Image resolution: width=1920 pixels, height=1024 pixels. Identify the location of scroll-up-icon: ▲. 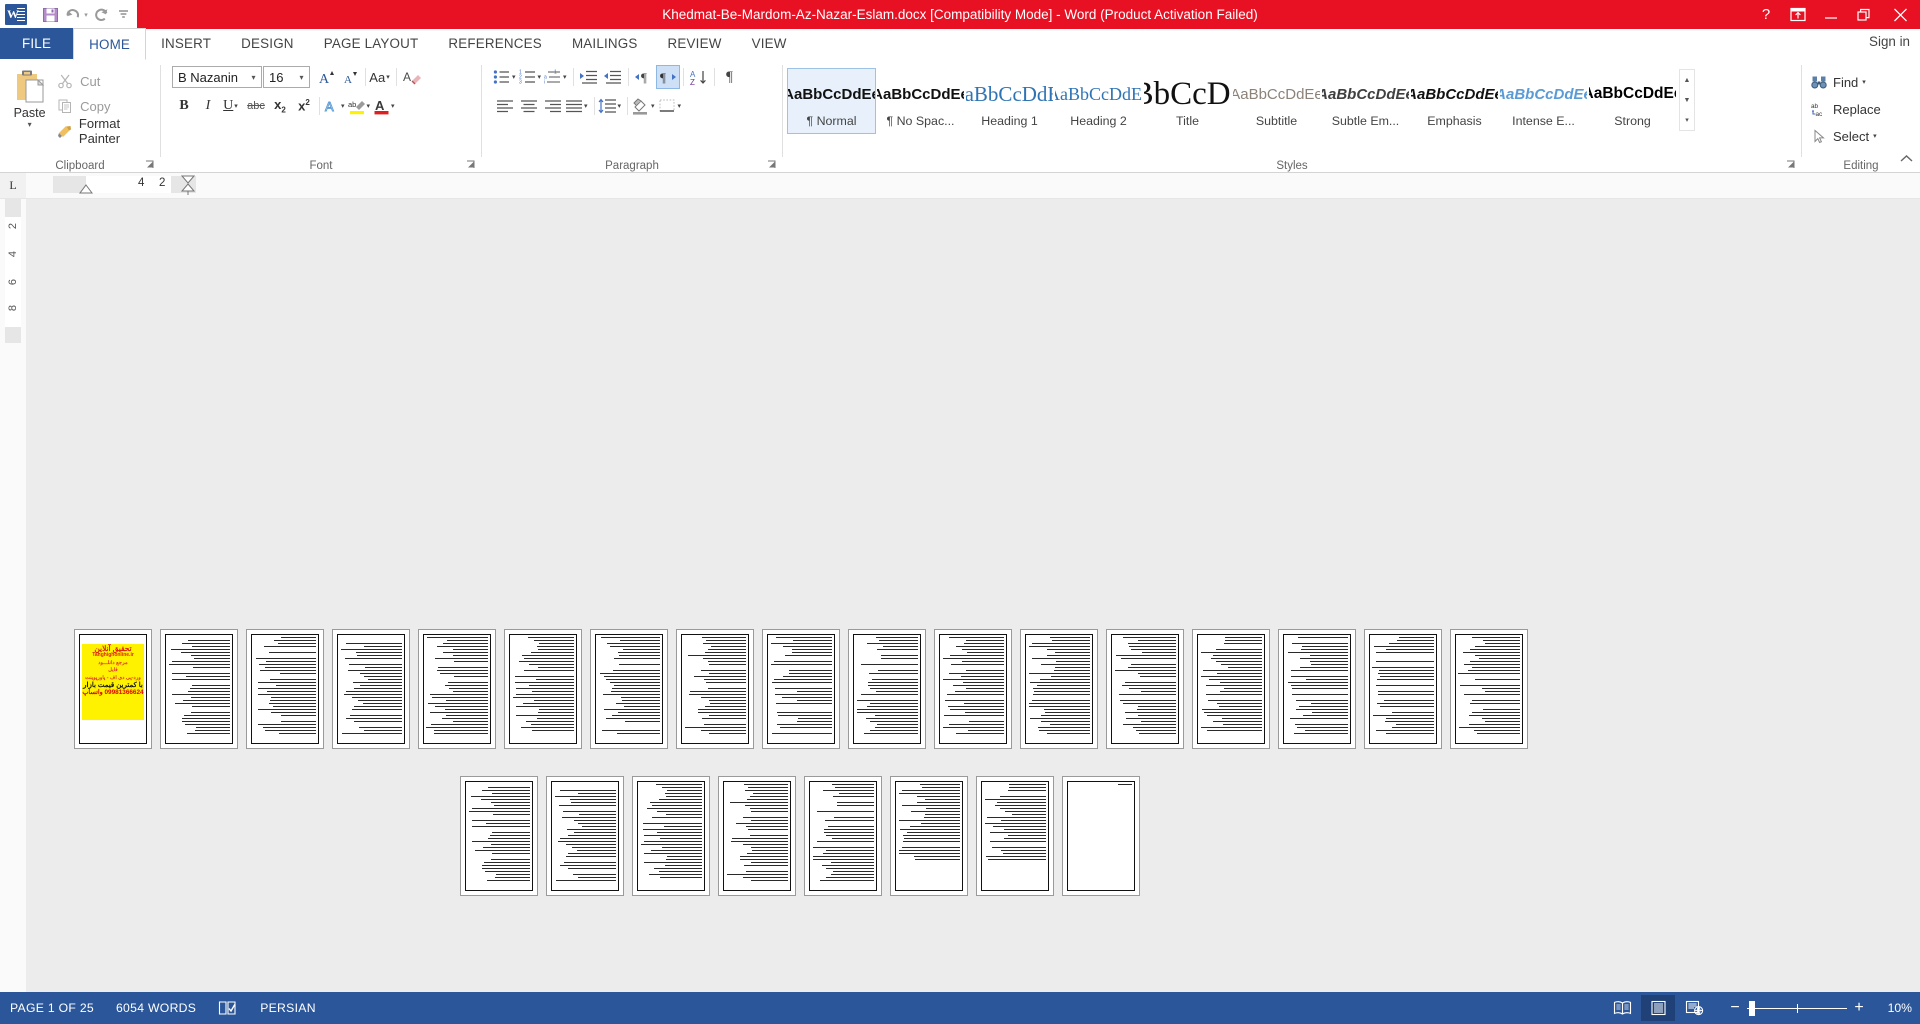
(1687, 80).